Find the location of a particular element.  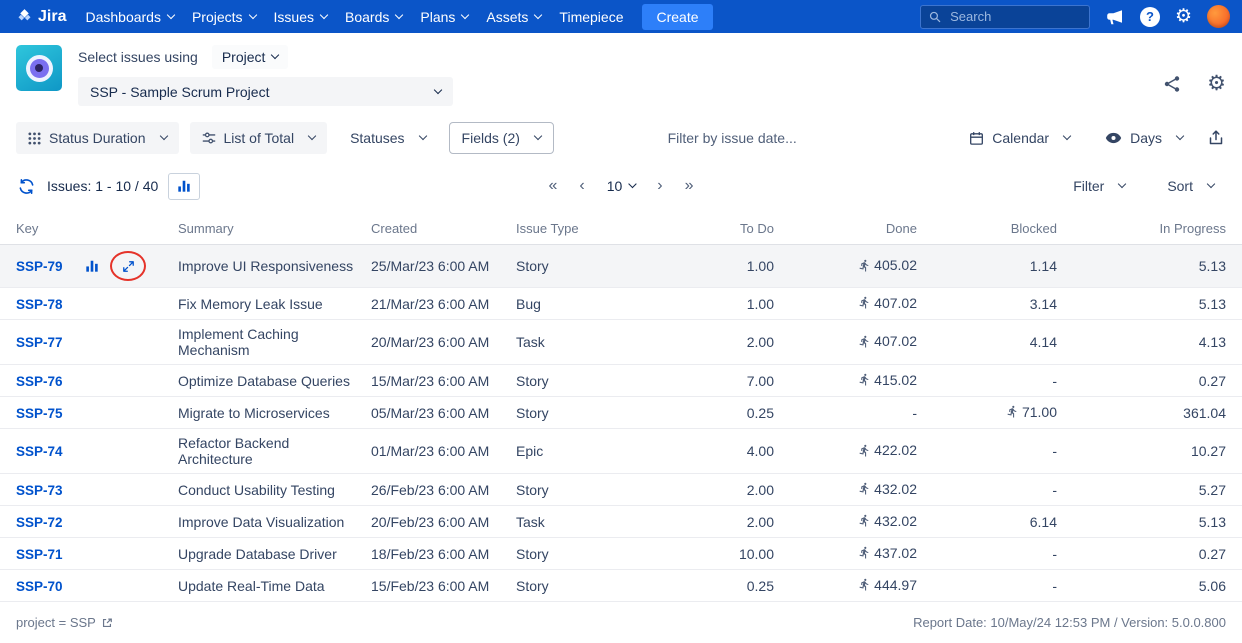

col-done: Done is located at coordinates (853, 228).